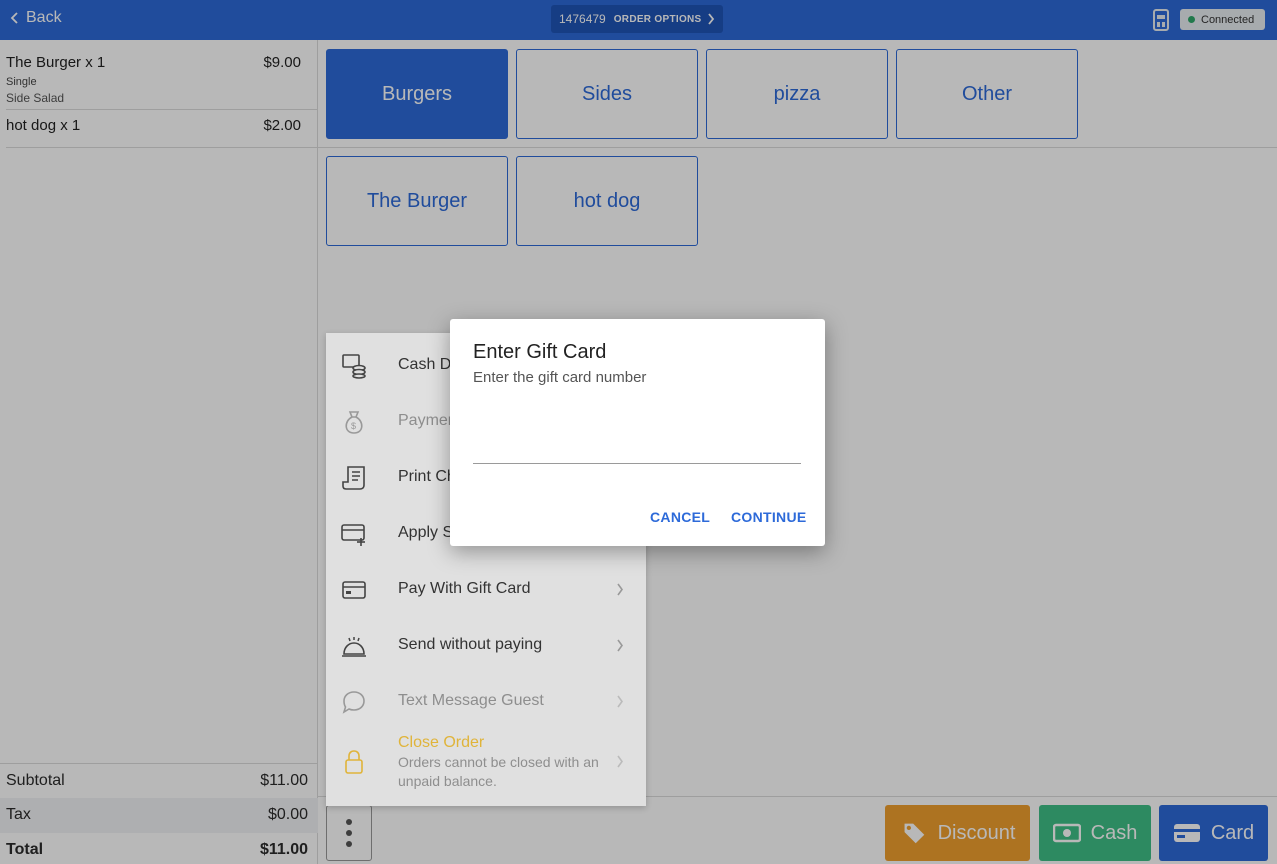 This screenshot has width=1277, height=864. What do you see at coordinates (680, 517) in the screenshot?
I see `cancel-button: CANCEL` at bounding box center [680, 517].